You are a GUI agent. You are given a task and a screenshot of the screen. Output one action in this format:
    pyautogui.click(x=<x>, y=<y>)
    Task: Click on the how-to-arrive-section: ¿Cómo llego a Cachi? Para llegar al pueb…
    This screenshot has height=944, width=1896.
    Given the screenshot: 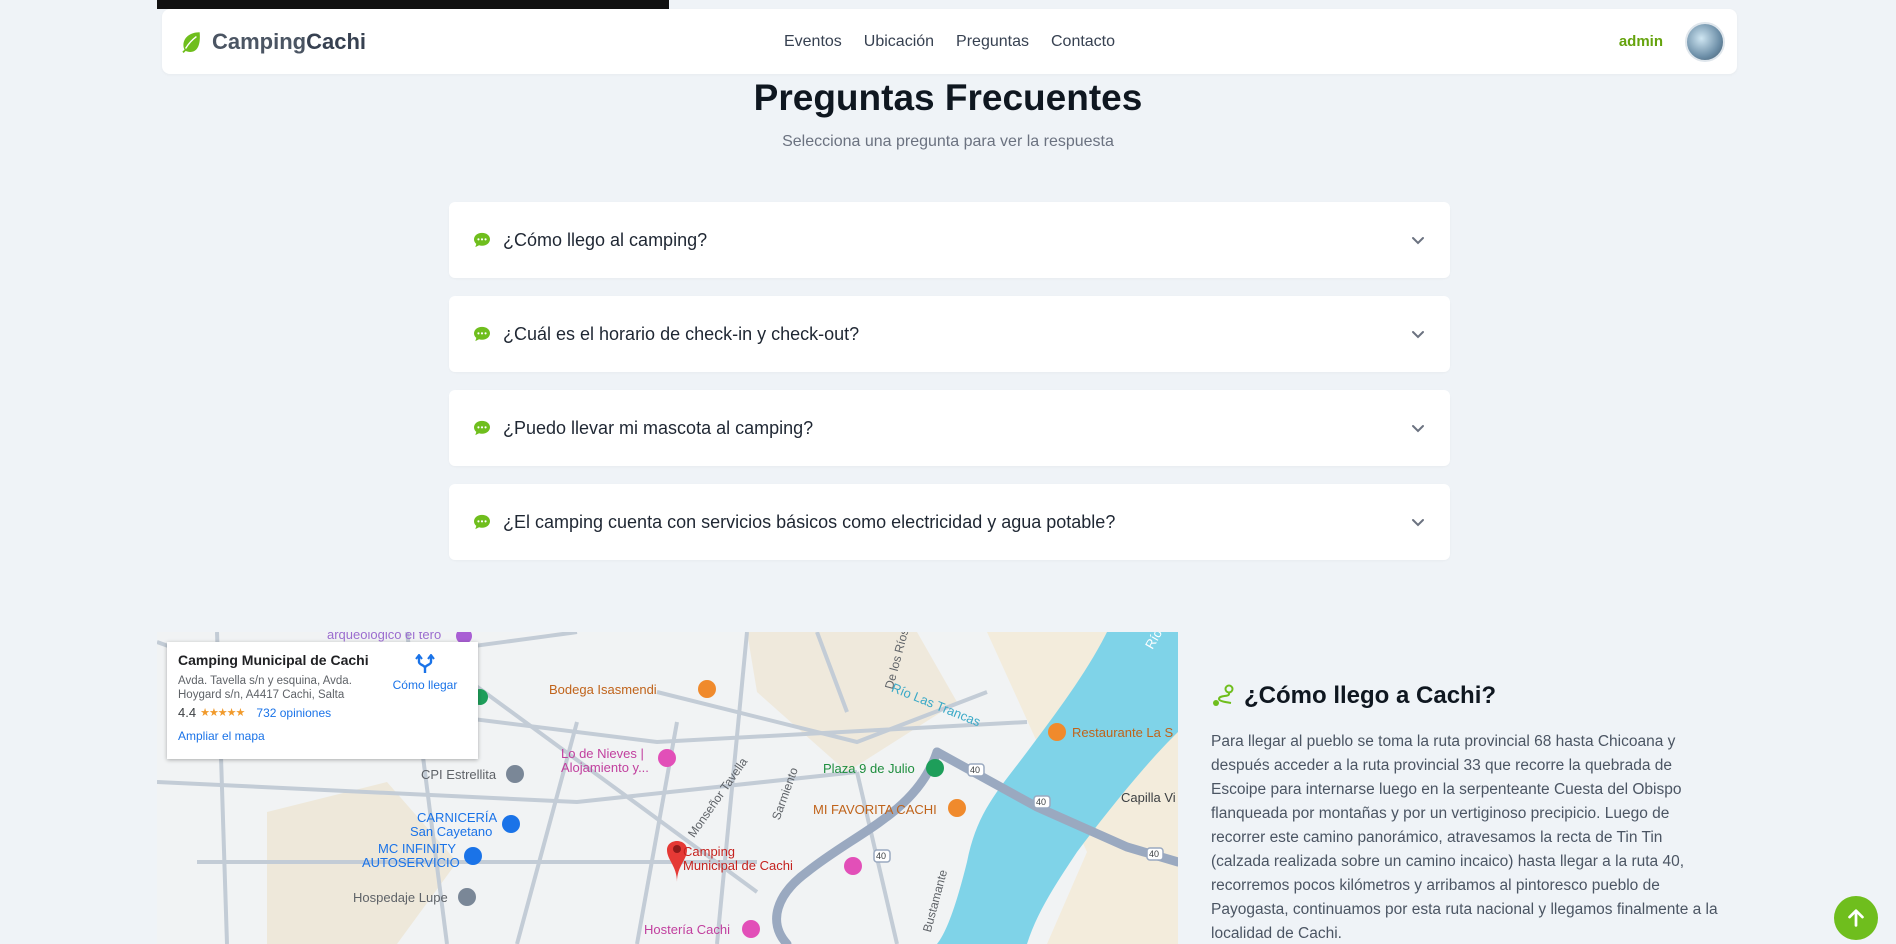 What is the action you would take?
    pyautogui.click(x=1466, y=813)
    